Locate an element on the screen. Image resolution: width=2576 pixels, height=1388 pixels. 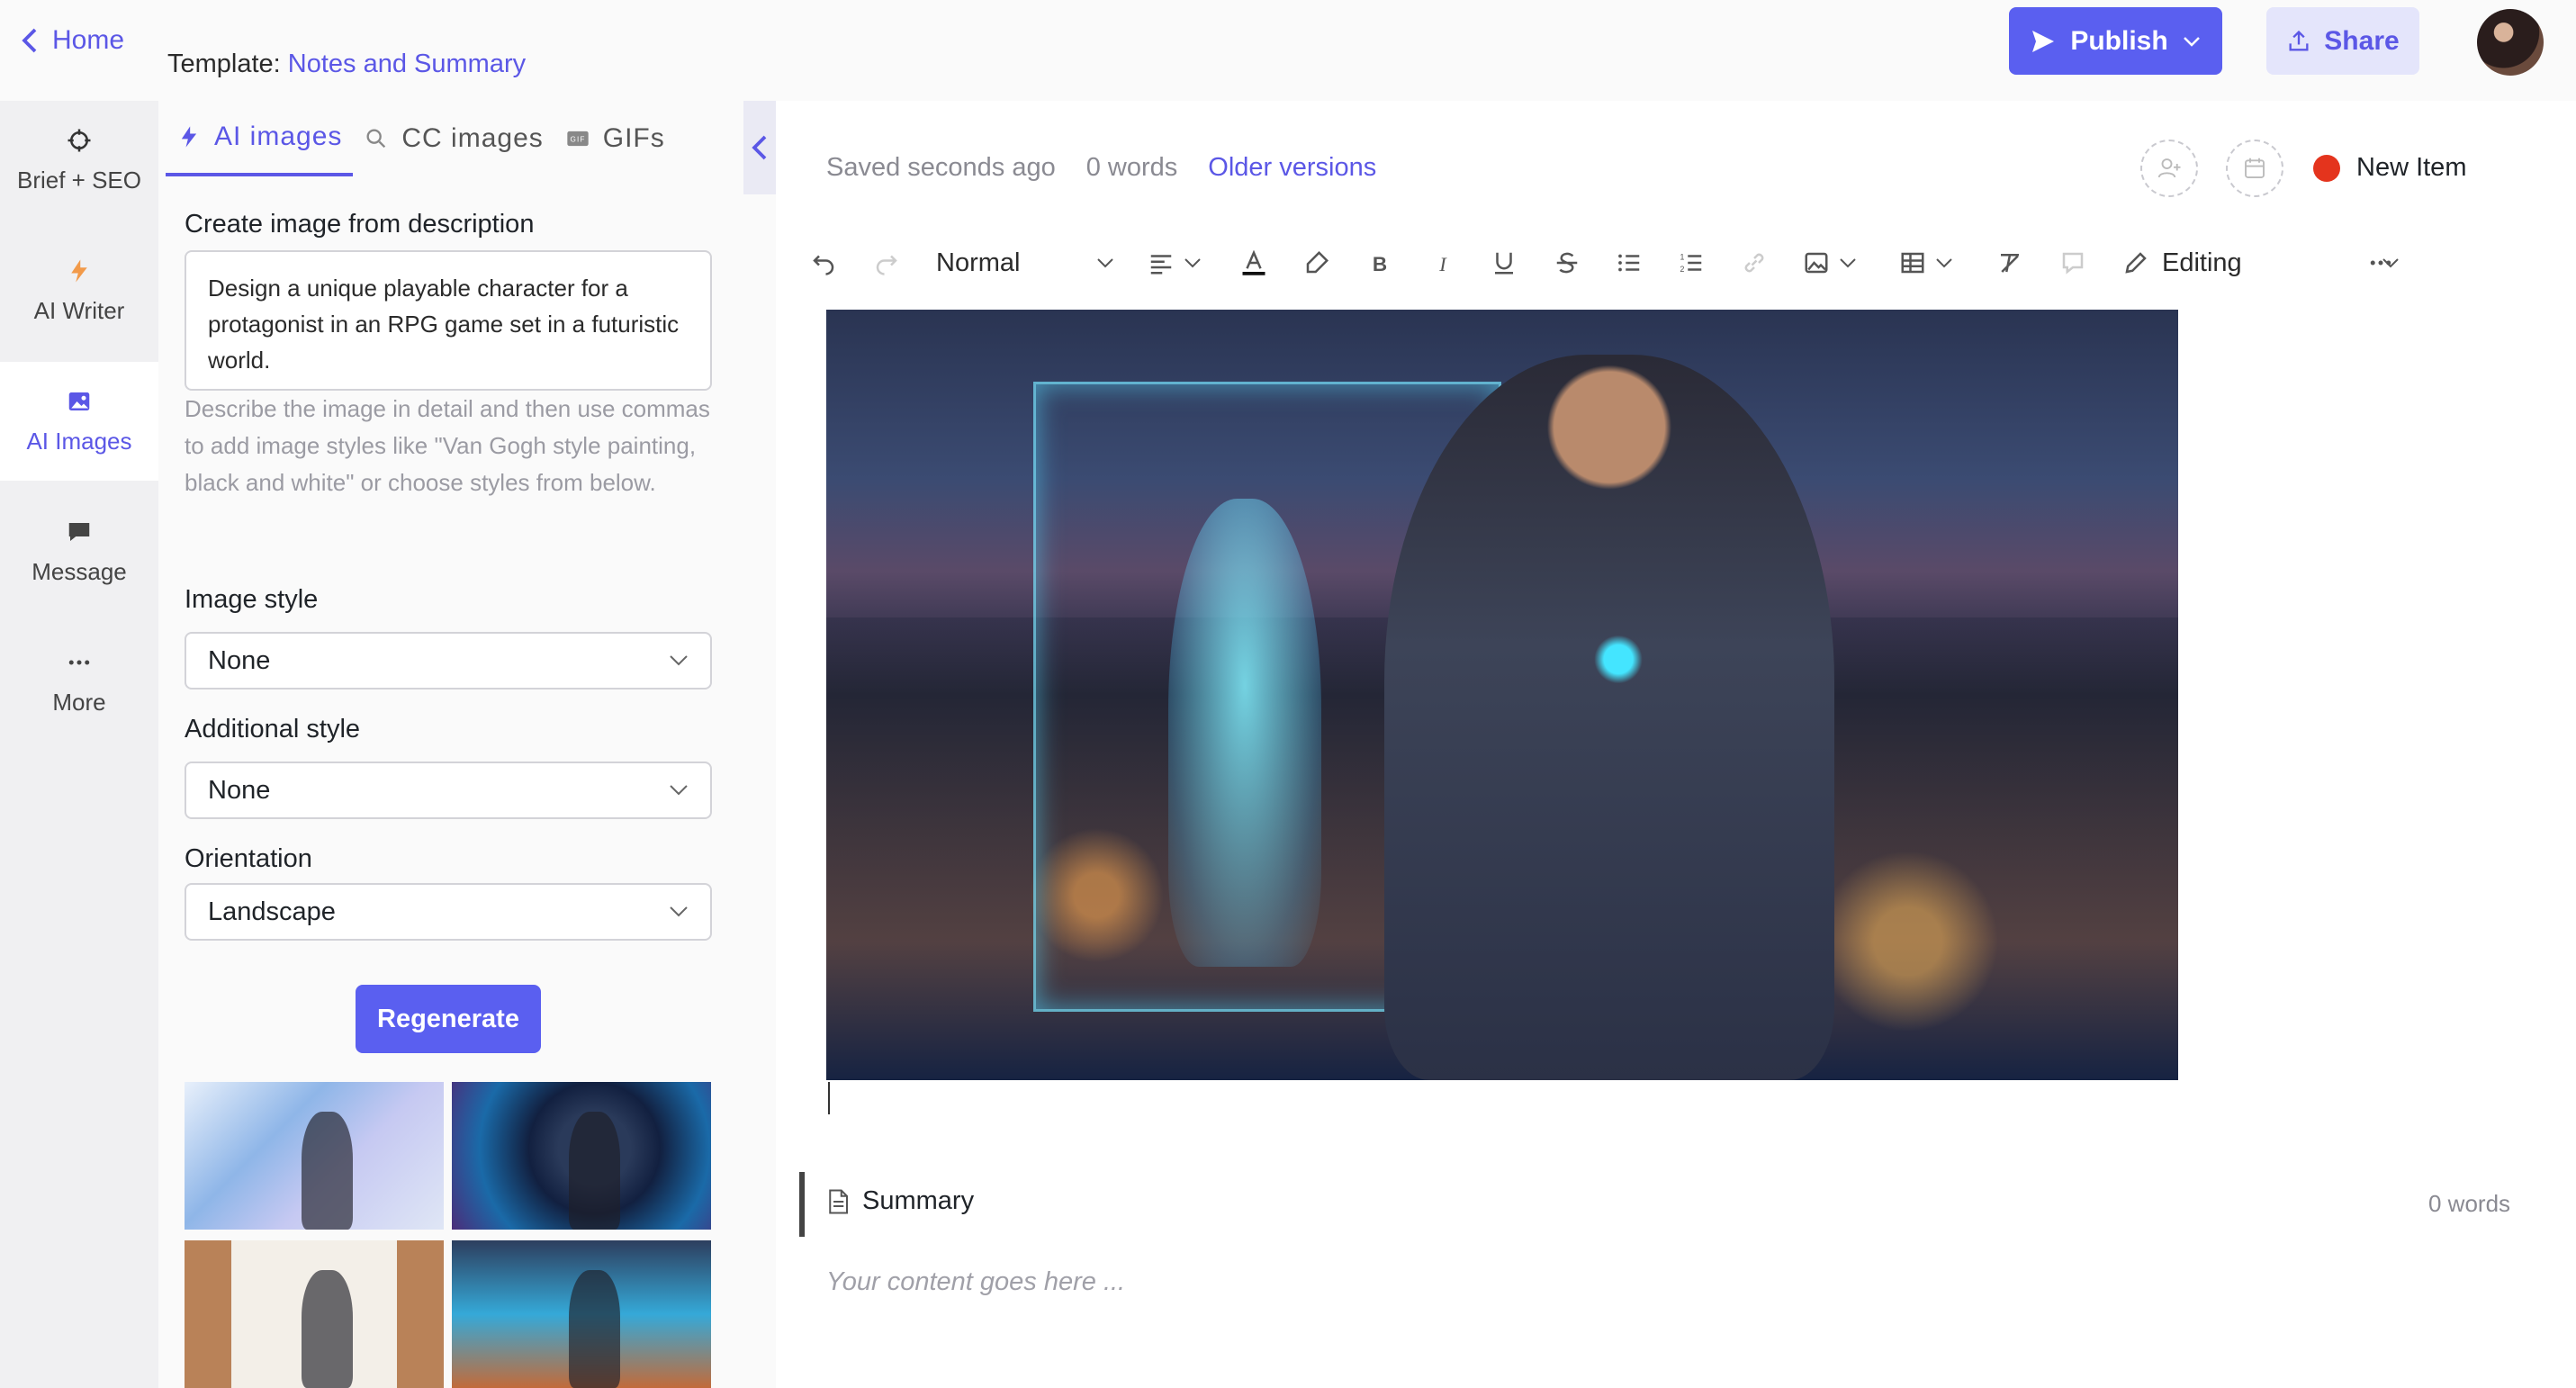
editing-mode-select: Editing is located at coordinates (2261, 263).